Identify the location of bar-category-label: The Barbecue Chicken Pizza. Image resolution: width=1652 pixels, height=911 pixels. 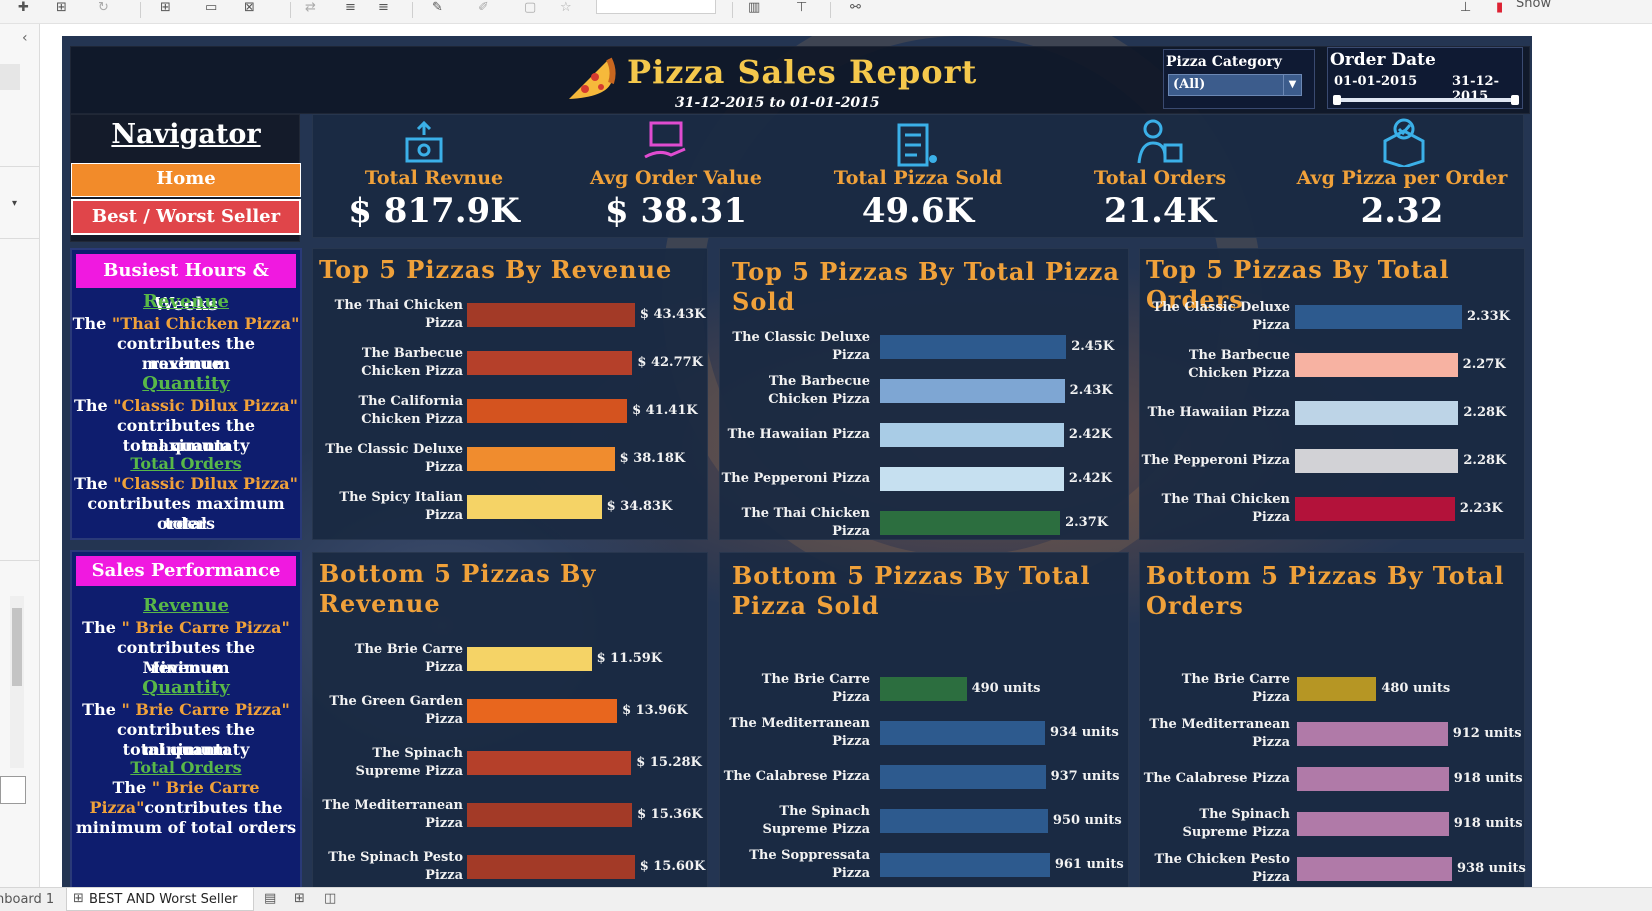
(819, 390).